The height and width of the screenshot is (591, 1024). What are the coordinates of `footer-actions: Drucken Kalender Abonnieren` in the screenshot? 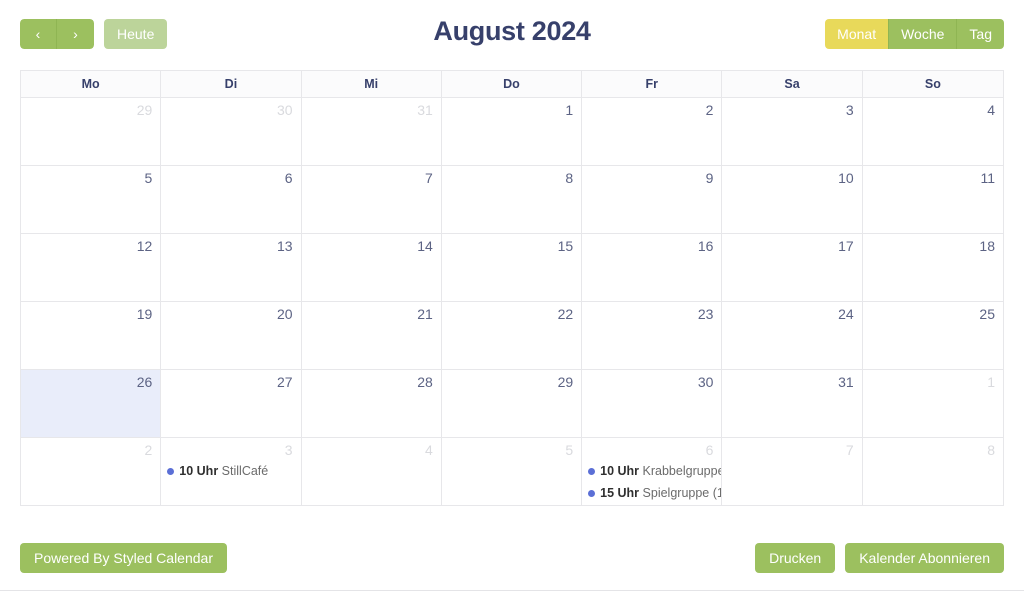 It's located at (879, 558).